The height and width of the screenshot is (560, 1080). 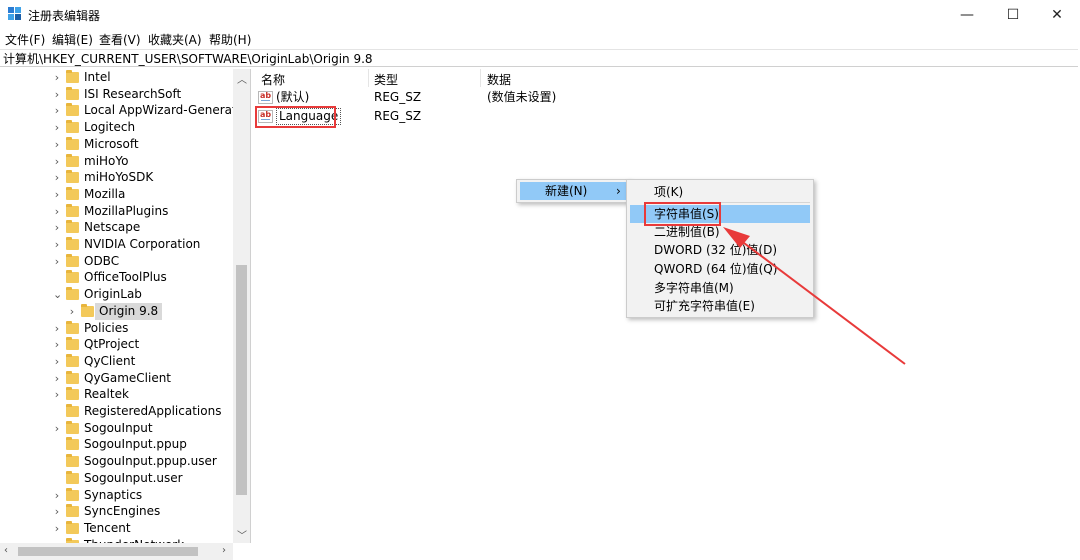 What do you see at coordinates (57, 294) in the screenshot?
I see `chevron-down-icon: ⌄` at bounding box center [57, 294].